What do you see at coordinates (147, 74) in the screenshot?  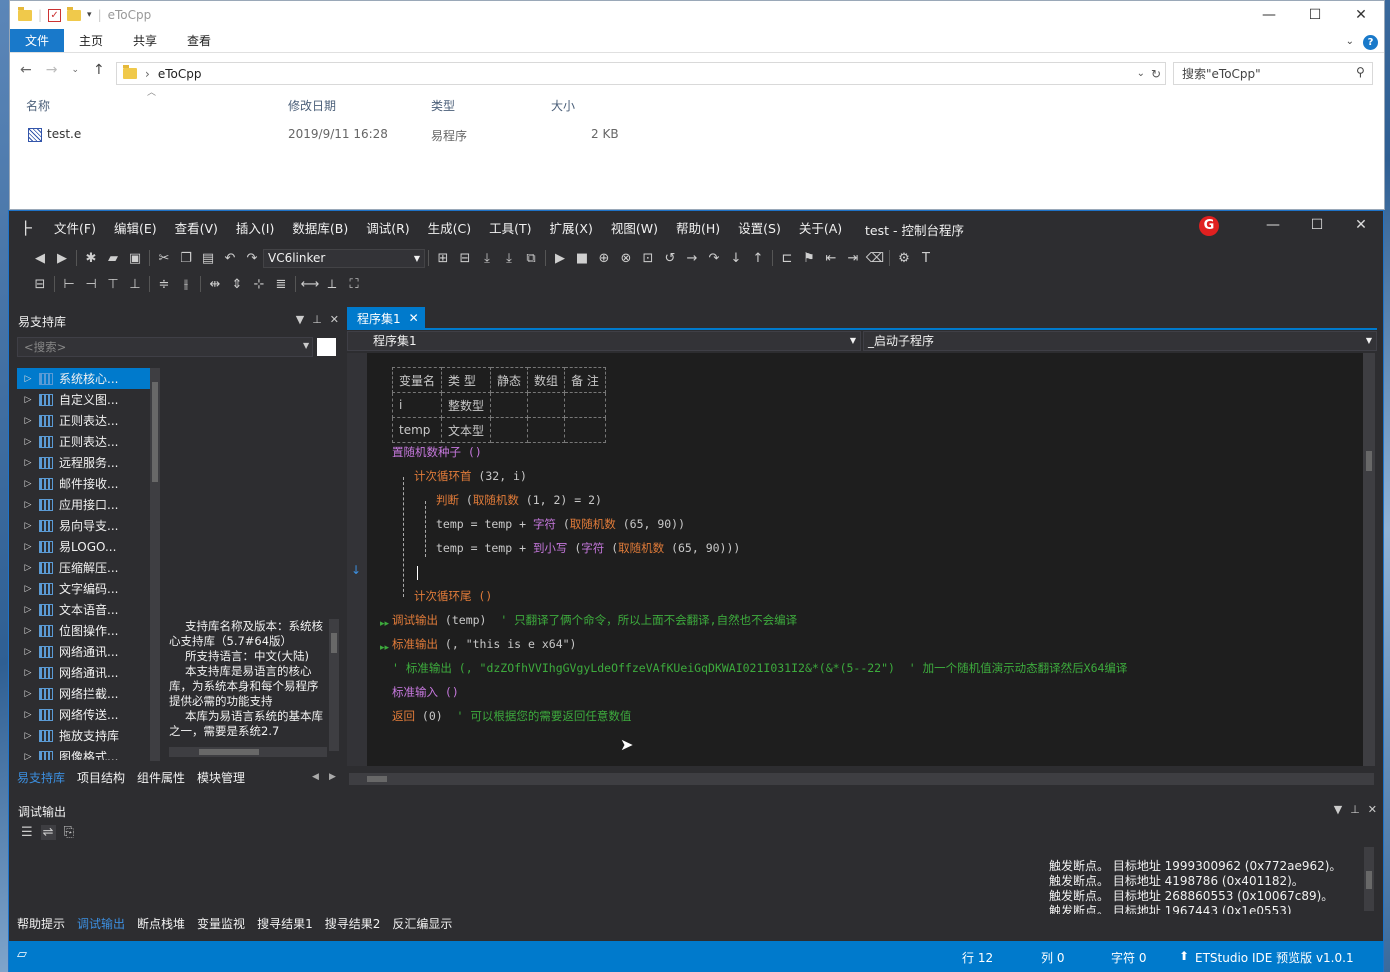 I see `breadcrumb-chevron-icon: ›` at bounding box center [147, 74].